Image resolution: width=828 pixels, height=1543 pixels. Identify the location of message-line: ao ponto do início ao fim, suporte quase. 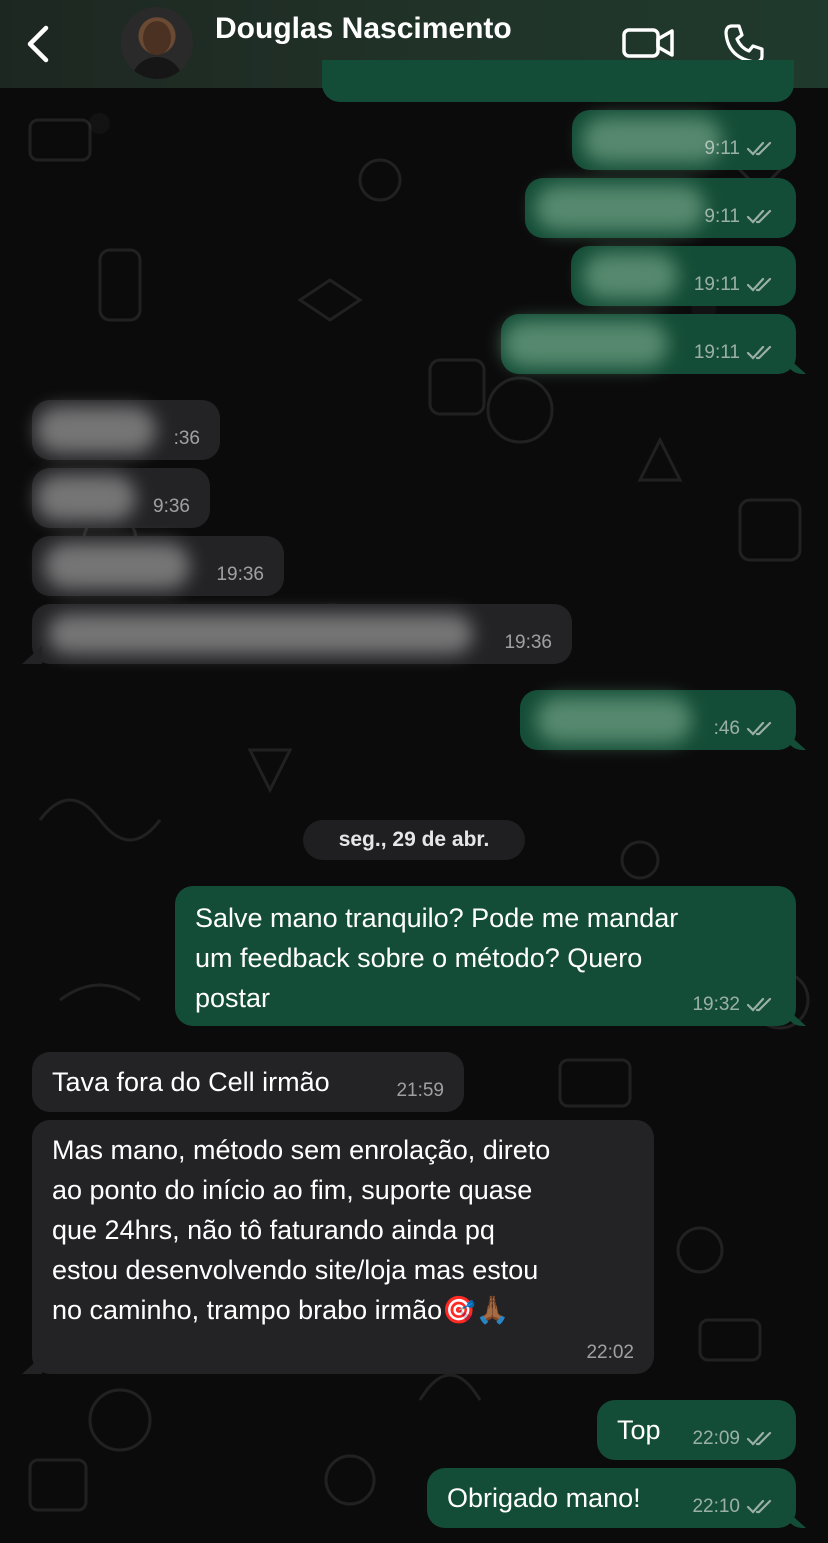
(292, 1190).